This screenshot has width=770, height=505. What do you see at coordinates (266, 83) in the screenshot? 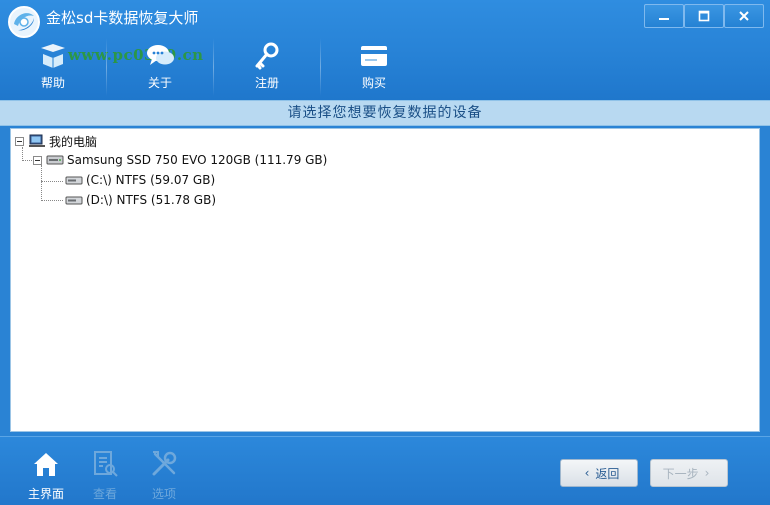
I see `toolbar-register-label: 注册` at bounding box center [266, 83].